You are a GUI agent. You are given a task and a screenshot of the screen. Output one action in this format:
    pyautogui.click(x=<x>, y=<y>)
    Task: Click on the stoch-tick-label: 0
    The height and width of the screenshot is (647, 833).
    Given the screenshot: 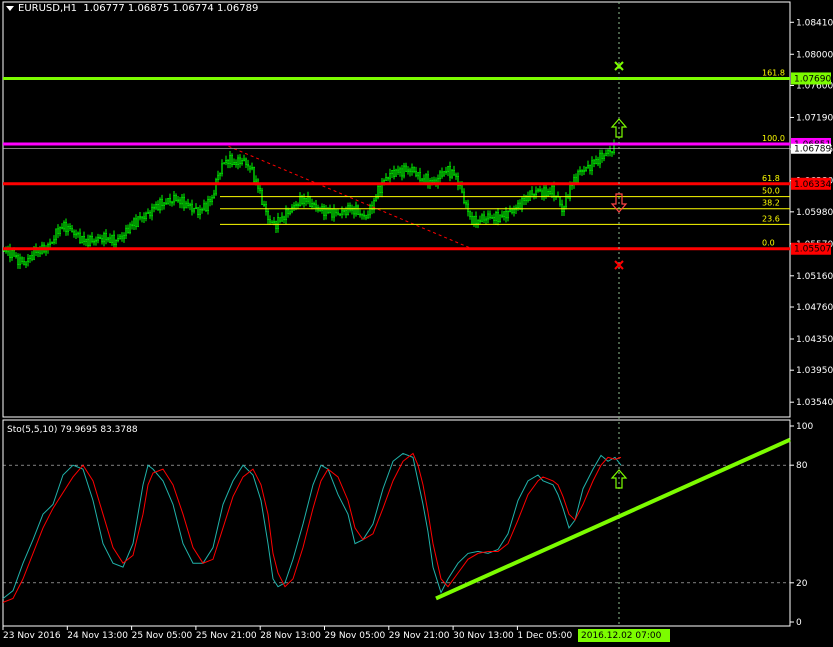 What is the action you would take?
    pyautogui.click(x=799, y=623)
    